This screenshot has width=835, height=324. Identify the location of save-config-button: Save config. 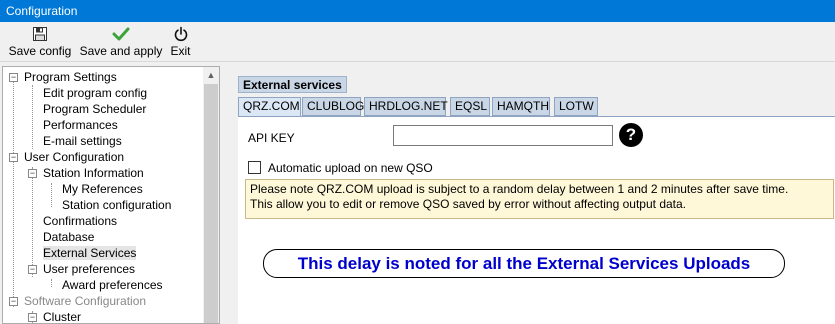
(40, 43).